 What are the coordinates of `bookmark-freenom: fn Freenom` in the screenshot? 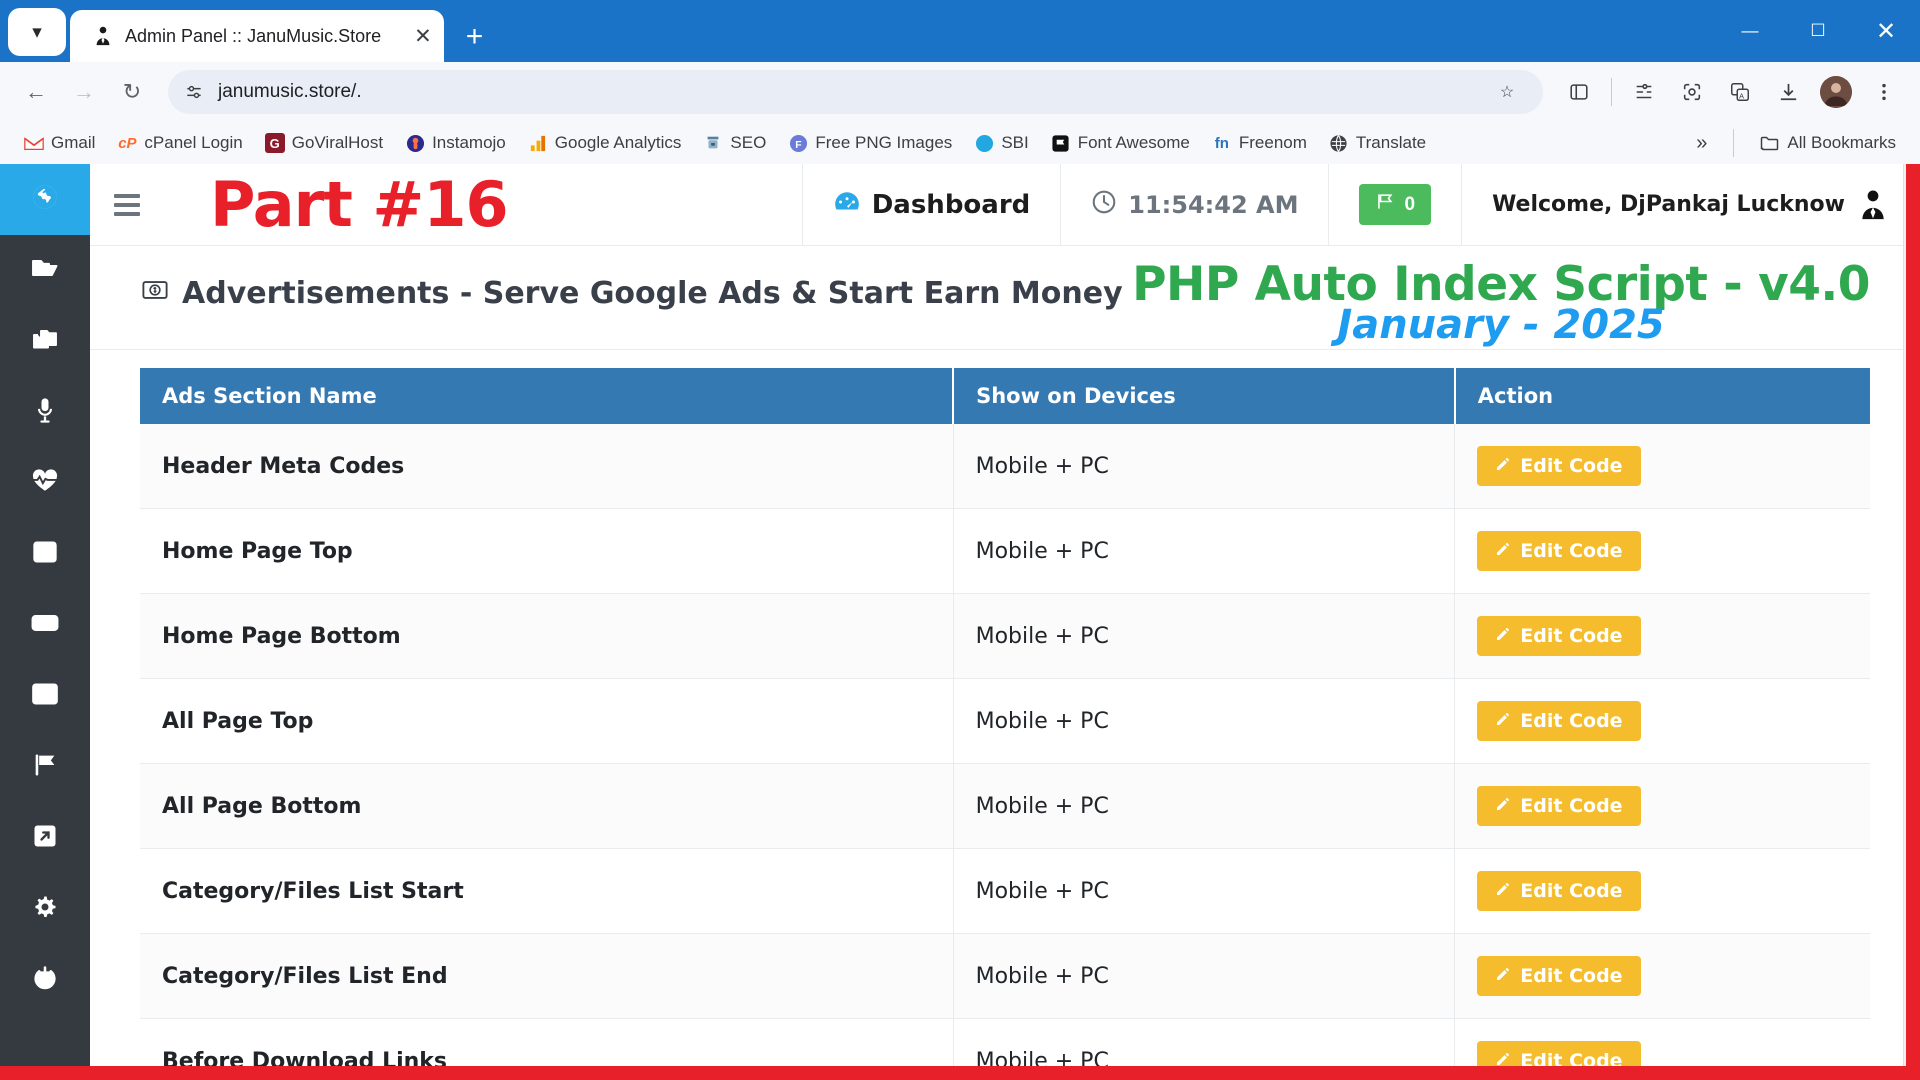 It's located at (1259, 143).